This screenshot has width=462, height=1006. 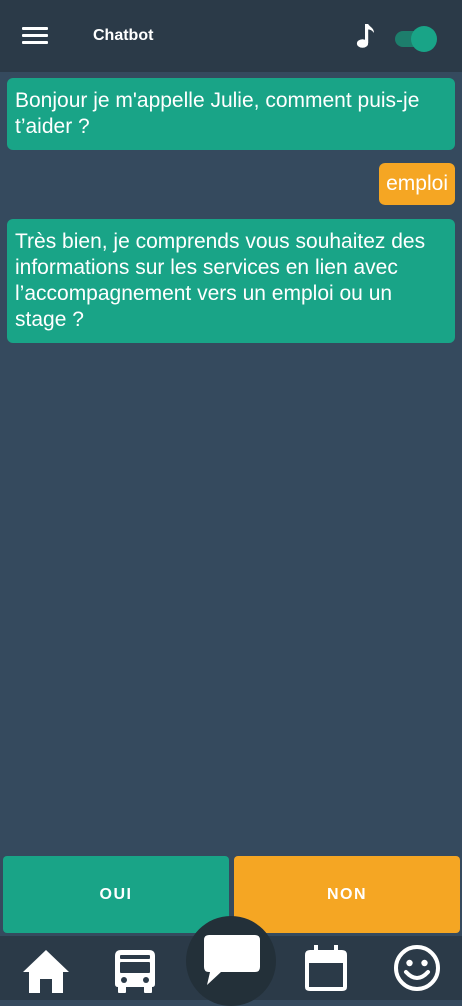 What do you see at coordinates (46, 971) in the screenshot?
I see `home-icon` at bounding box center [46, 971].